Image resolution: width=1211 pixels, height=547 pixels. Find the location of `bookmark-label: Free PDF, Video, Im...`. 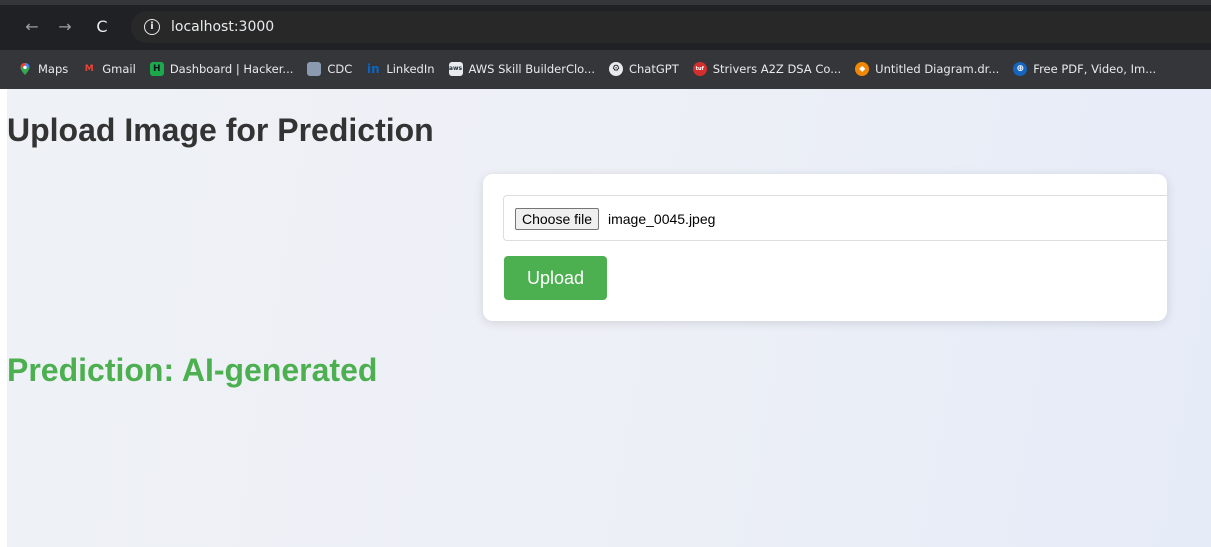

bookmark-label: Free PDF, Video, Im... is located at coordinates (1095, 69).